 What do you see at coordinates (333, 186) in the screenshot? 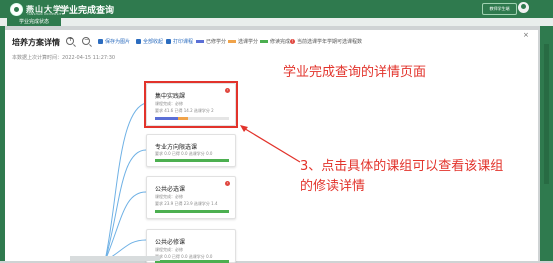
I see `annotation-step3-line2: 的修读详情` at bounding box center [333, 186].